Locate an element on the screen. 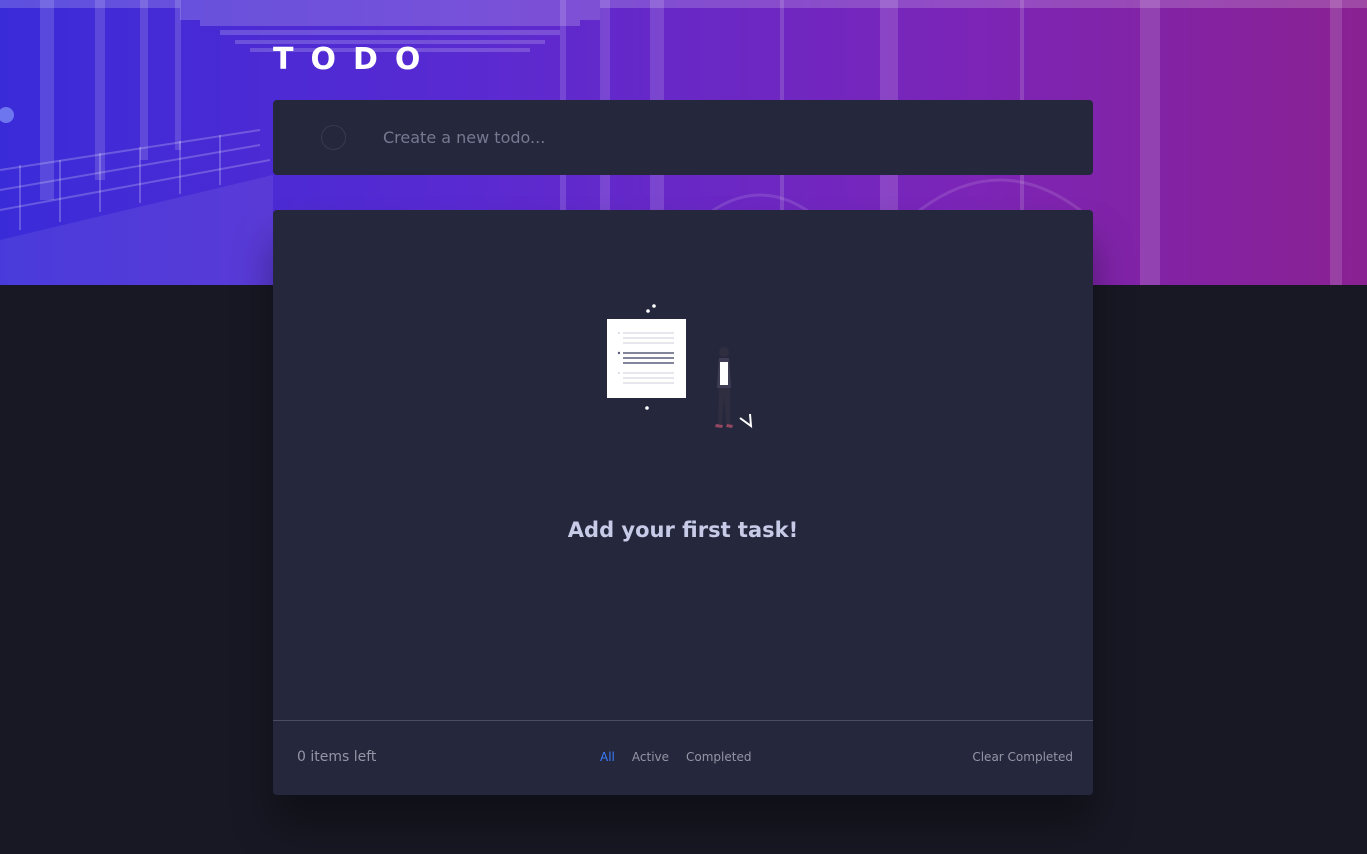  clear-completed-button: Clear Completed is located at coordinates (1022, 757).